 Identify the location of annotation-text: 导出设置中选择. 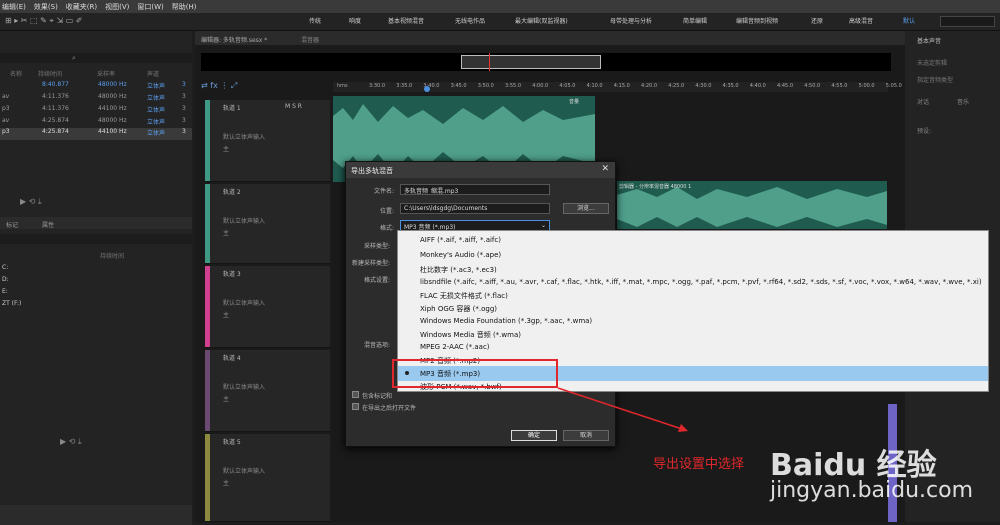
(699, 464).